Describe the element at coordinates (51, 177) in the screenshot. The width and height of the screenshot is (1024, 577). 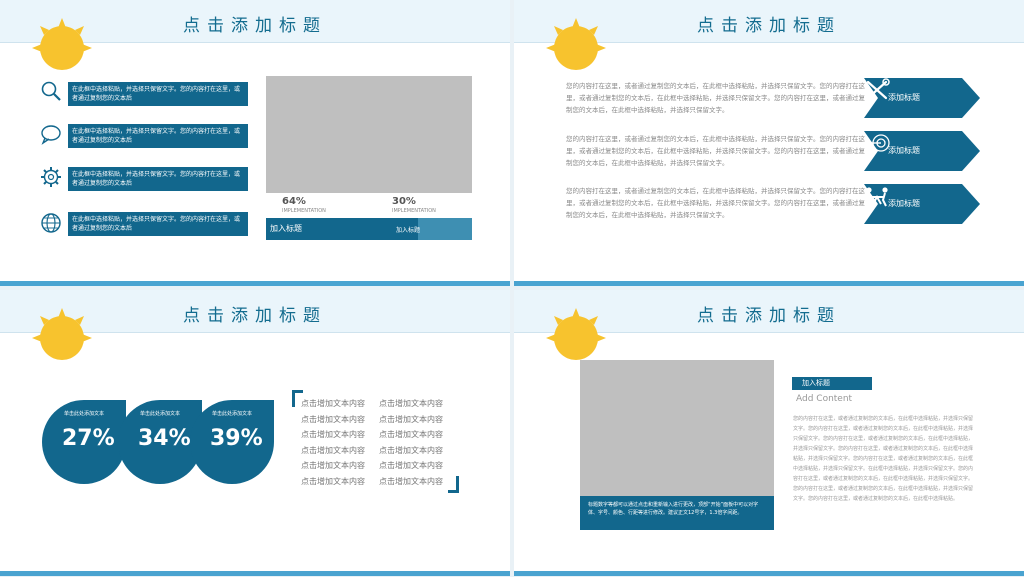
I see `gear-icon` at that location.